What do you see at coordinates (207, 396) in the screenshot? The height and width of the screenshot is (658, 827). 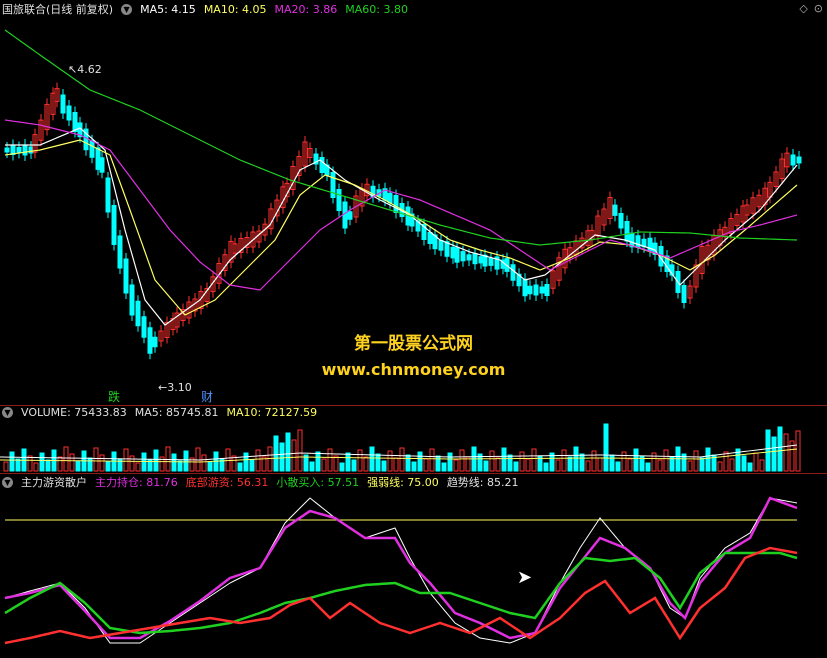 I see `finance-marker: 财` at bounding box center [207, 396].